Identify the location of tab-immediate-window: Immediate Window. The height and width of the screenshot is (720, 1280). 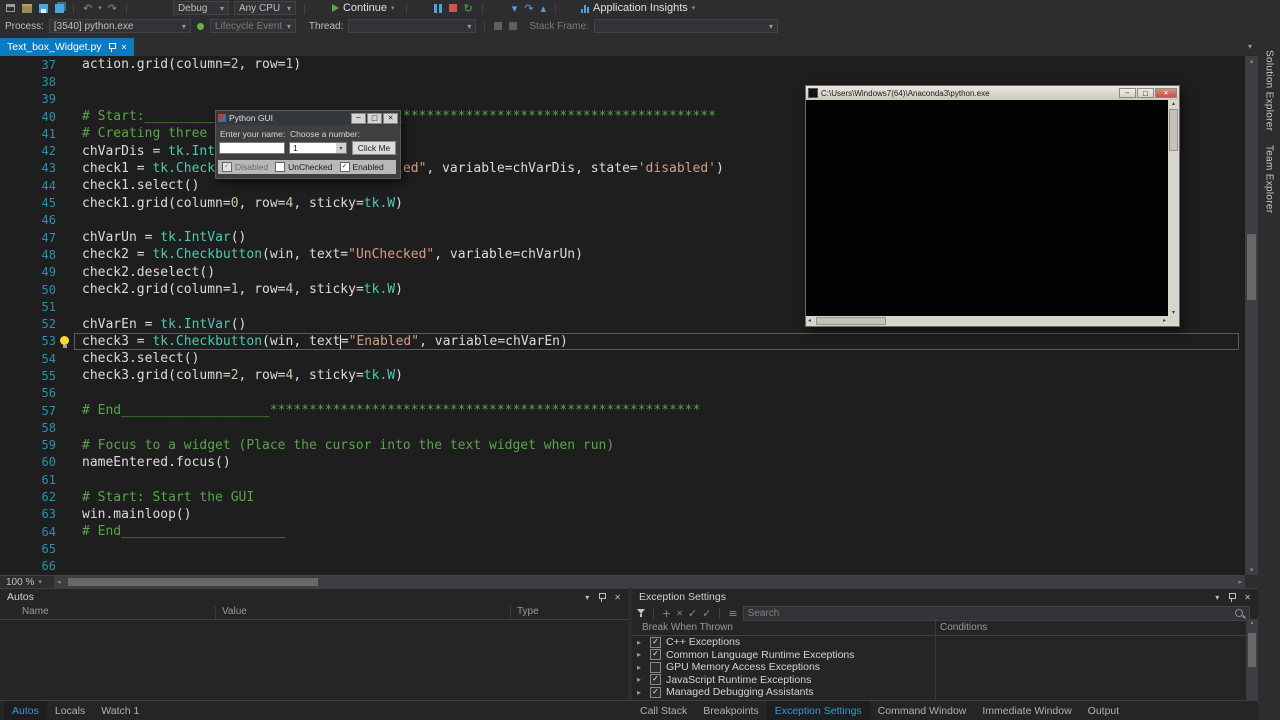
(1026, 710).